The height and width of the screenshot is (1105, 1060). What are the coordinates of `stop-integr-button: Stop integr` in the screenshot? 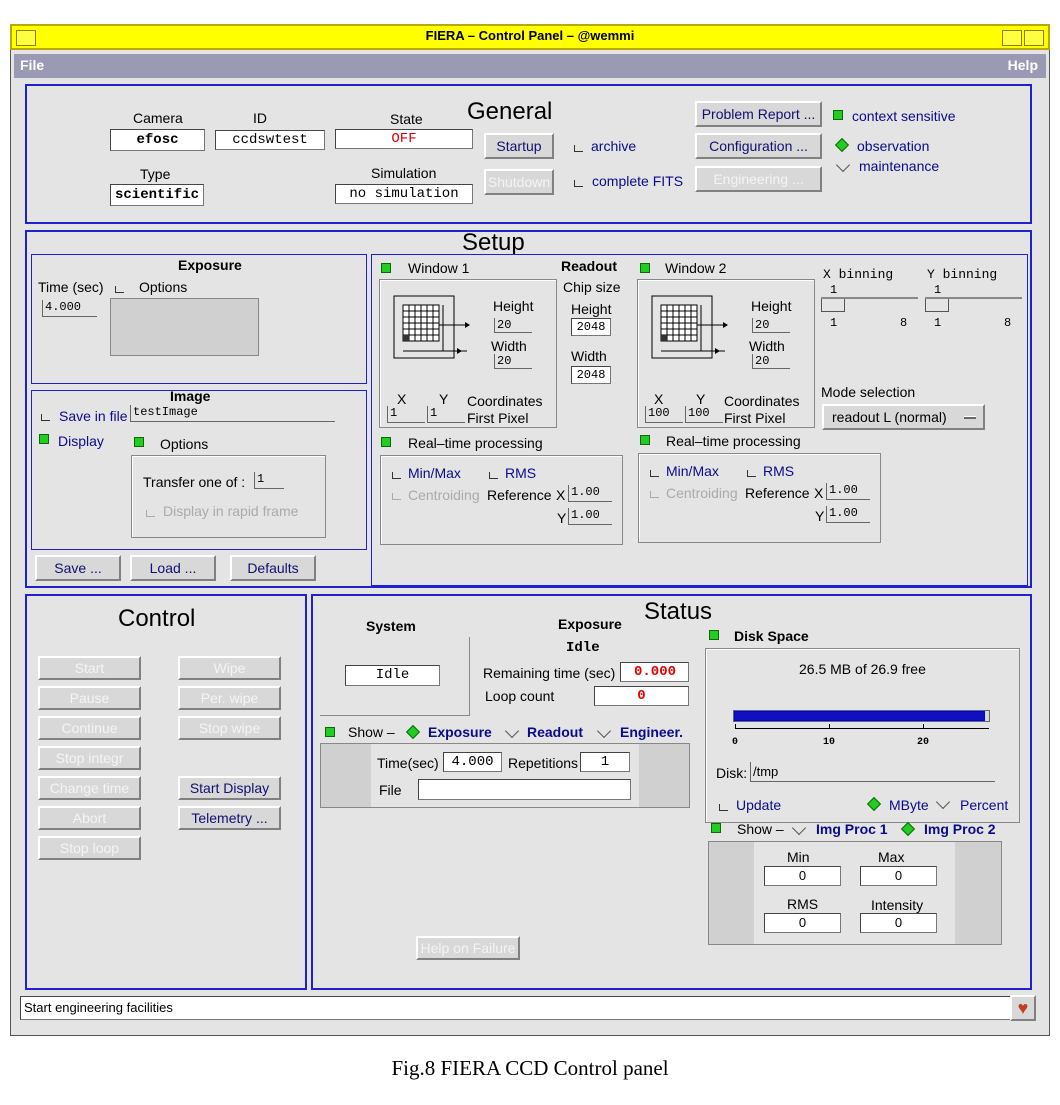 It's located at (89, 758).